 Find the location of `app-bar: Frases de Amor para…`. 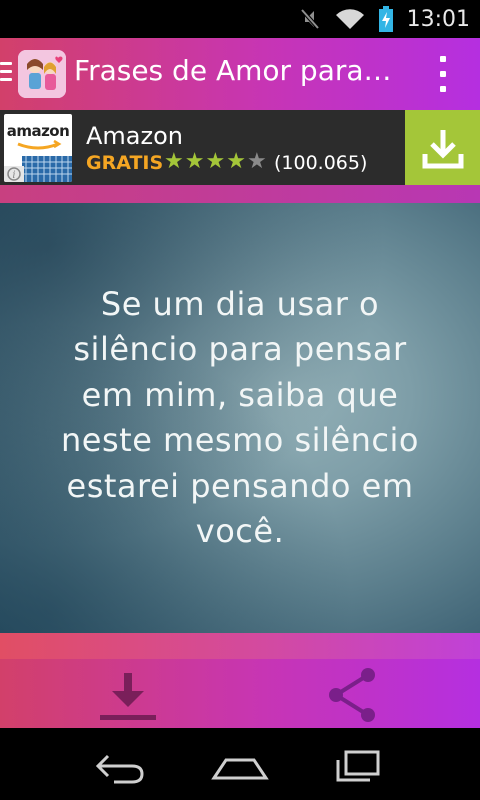

app-bar: Frases de Amor para… is located at coordinates (240, 74).